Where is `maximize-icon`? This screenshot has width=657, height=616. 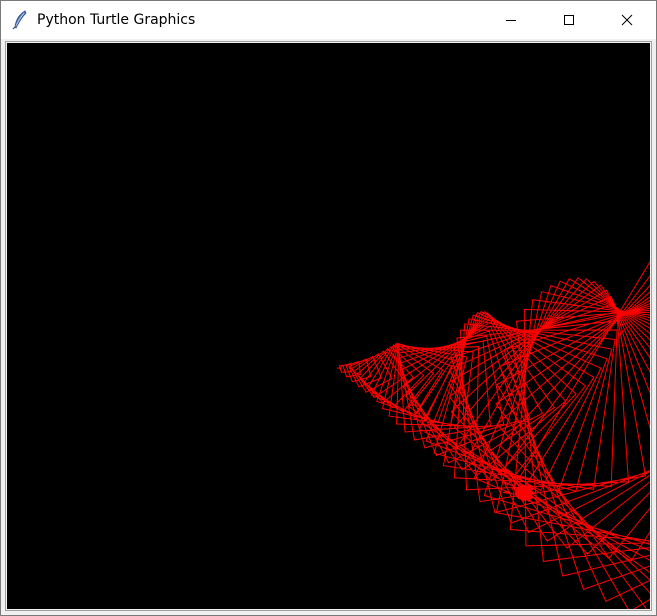
maximize-icon is located at coordinates (569, 20).